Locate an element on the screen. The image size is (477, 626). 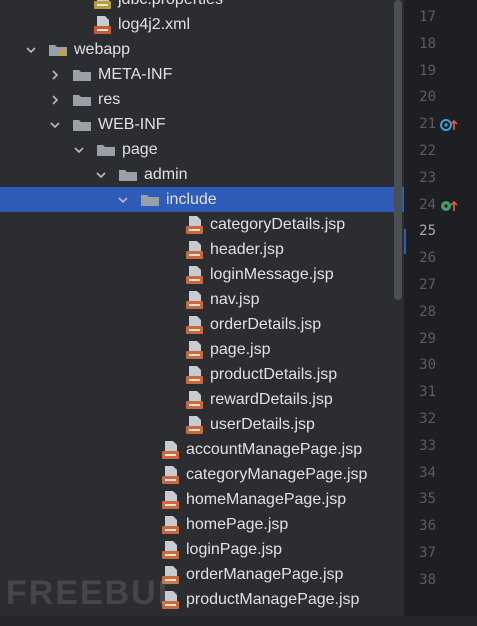
tree-item-loginmessage-jsp: loginMessage.jsp is located at coordinates (202, 274).